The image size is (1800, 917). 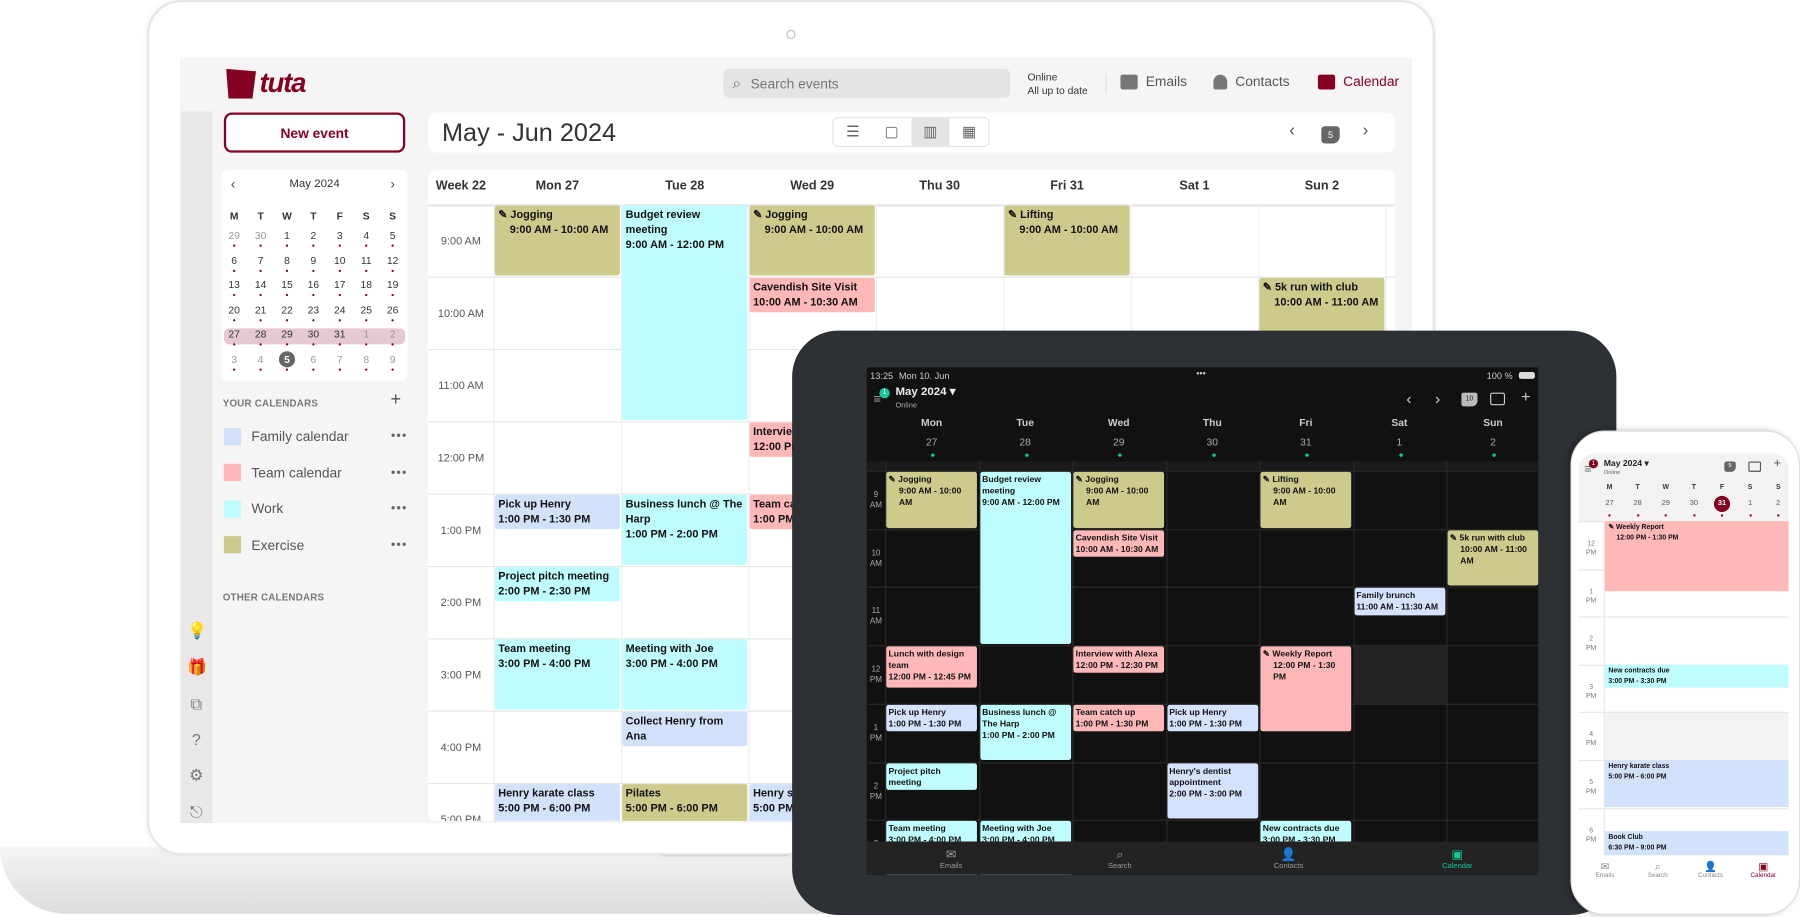 What do you see at coordinates (392, 184) in the screenshot?
I see `mini-calendar-next: ›` at bounding box center [392, 184].